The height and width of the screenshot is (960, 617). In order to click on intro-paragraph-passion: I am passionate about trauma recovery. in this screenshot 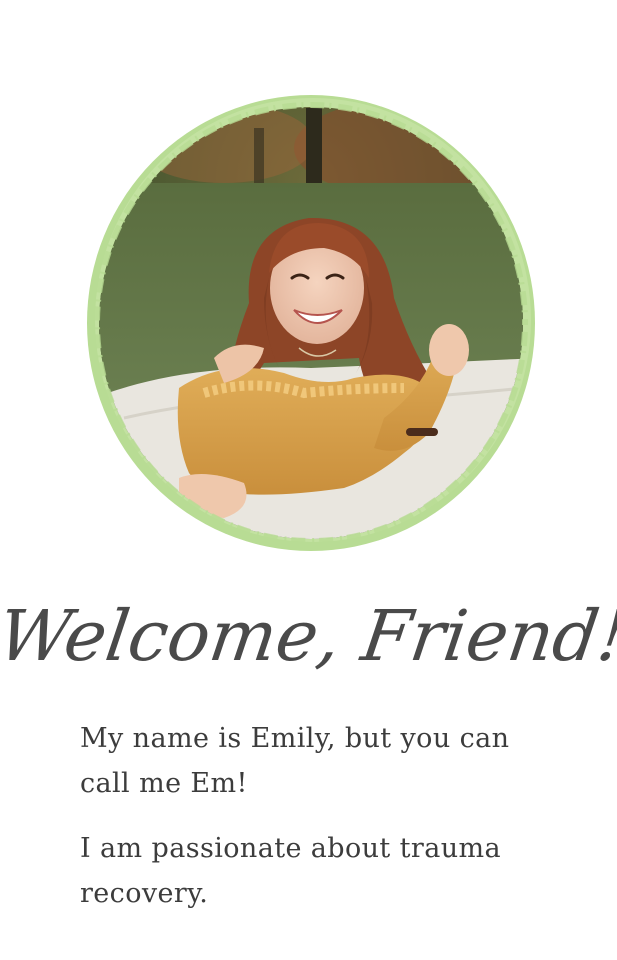, I will do `click(291, 871)`.